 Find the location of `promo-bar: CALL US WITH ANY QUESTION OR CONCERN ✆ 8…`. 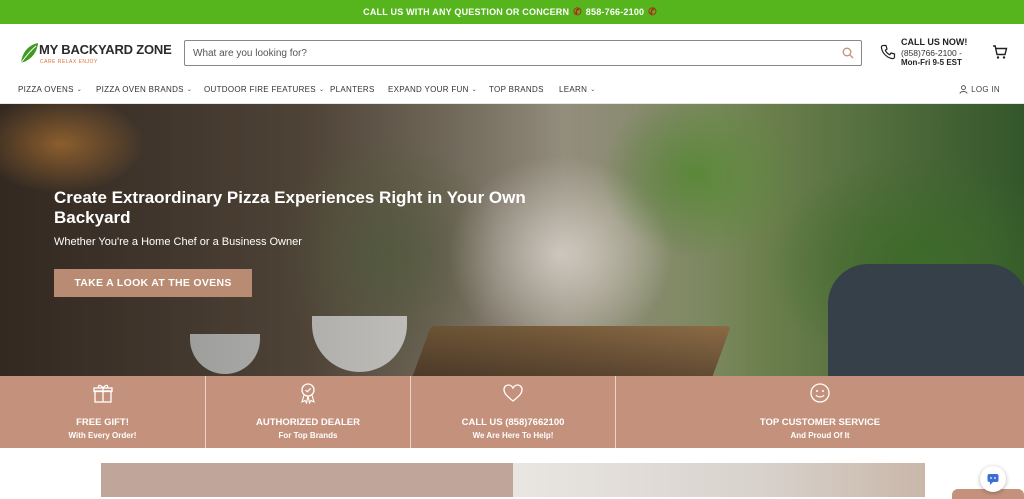

promo-bar: CALL US WITH ANY QUESTION OR CONCERN ✆ 8… is located at coordinates (512, 12).